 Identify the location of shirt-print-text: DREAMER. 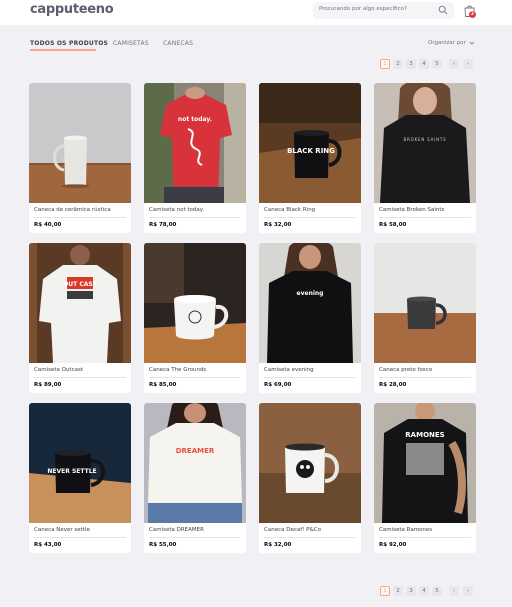
(195, 451).